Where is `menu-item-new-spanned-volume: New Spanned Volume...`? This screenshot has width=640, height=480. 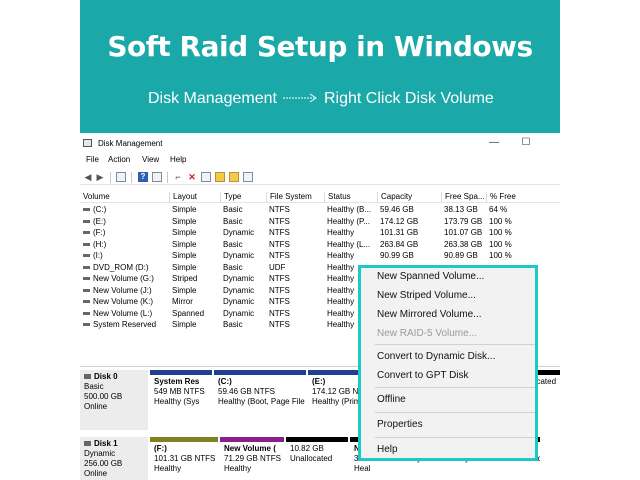 menu-item-new-spanned-volume: New Spanned Volume... is located at coordinates (430, 276).